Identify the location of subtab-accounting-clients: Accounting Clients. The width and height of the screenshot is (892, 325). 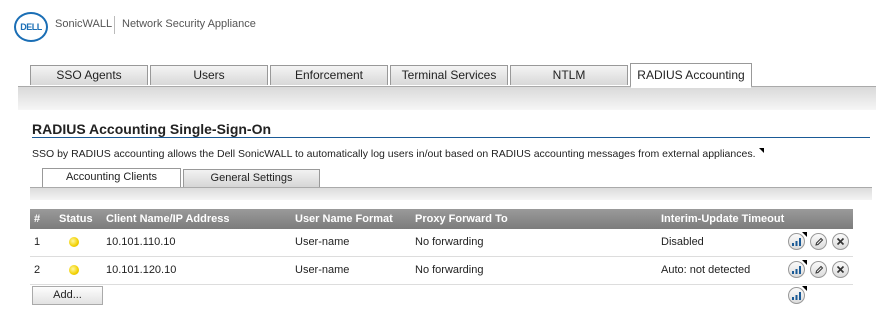
(111, 178).